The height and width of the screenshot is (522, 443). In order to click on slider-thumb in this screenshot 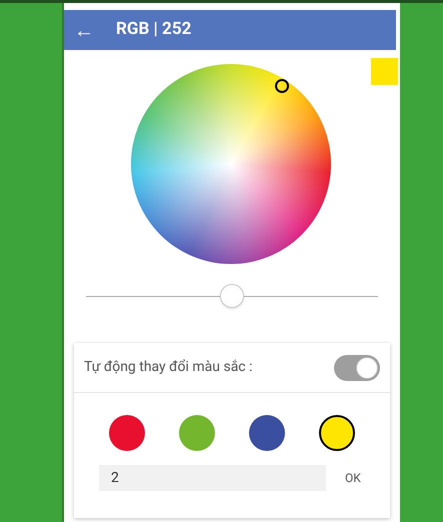, I will do `click(232, 296)`.